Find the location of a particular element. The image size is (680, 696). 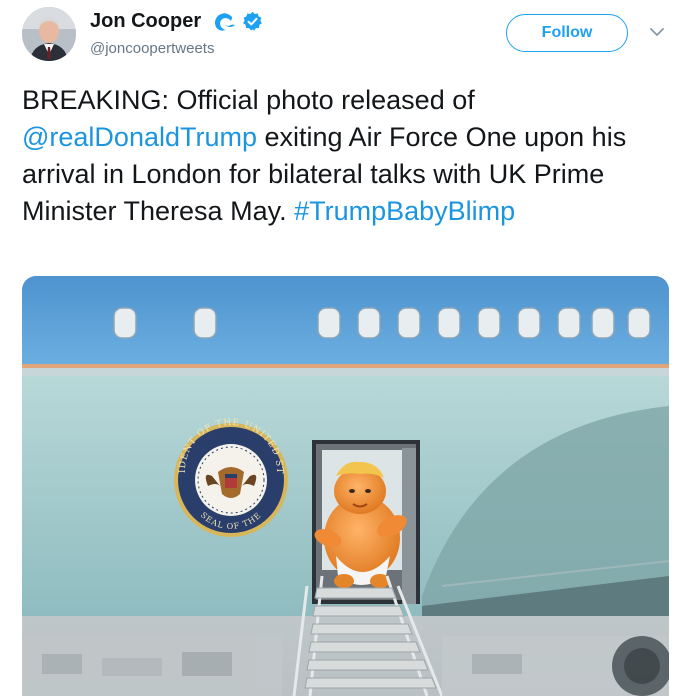

avatar is located at coordinates (49, 34).